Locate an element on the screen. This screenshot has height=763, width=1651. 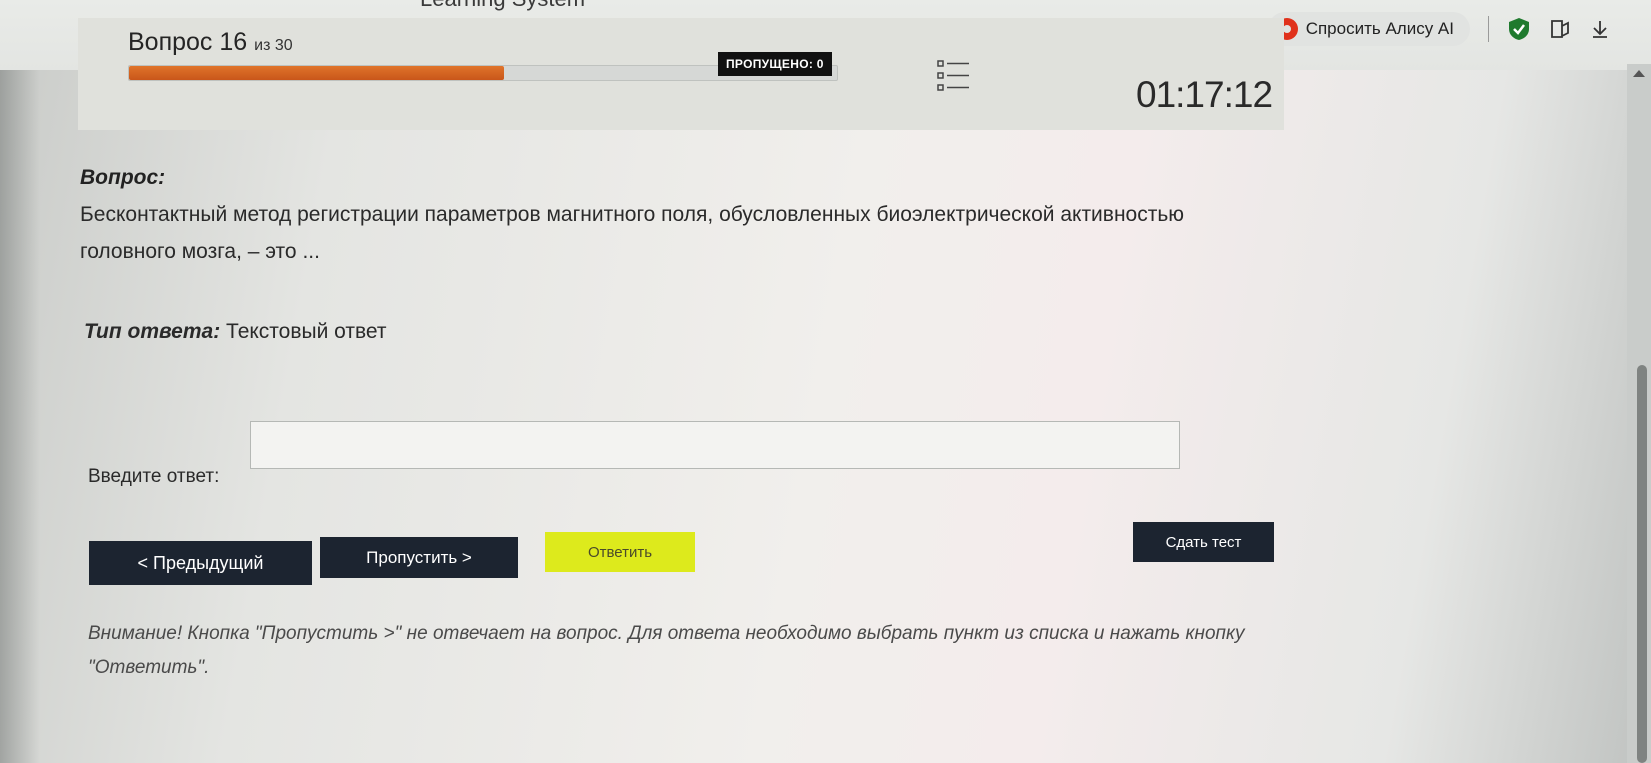
finish-test-button: Сдать тест is located at coordinates (1203, 542).